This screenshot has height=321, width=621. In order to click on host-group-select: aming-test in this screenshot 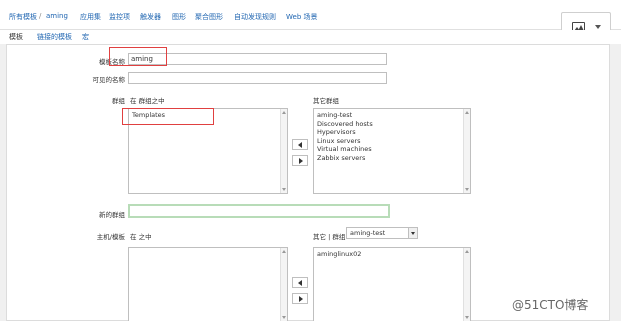, I will do `click(382, 233)`.